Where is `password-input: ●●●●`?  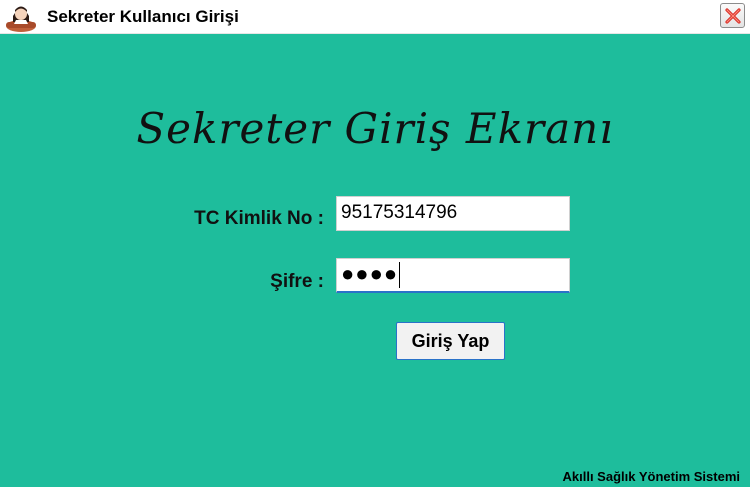
password-input: ●●●● is located at coordinates (453, 275).